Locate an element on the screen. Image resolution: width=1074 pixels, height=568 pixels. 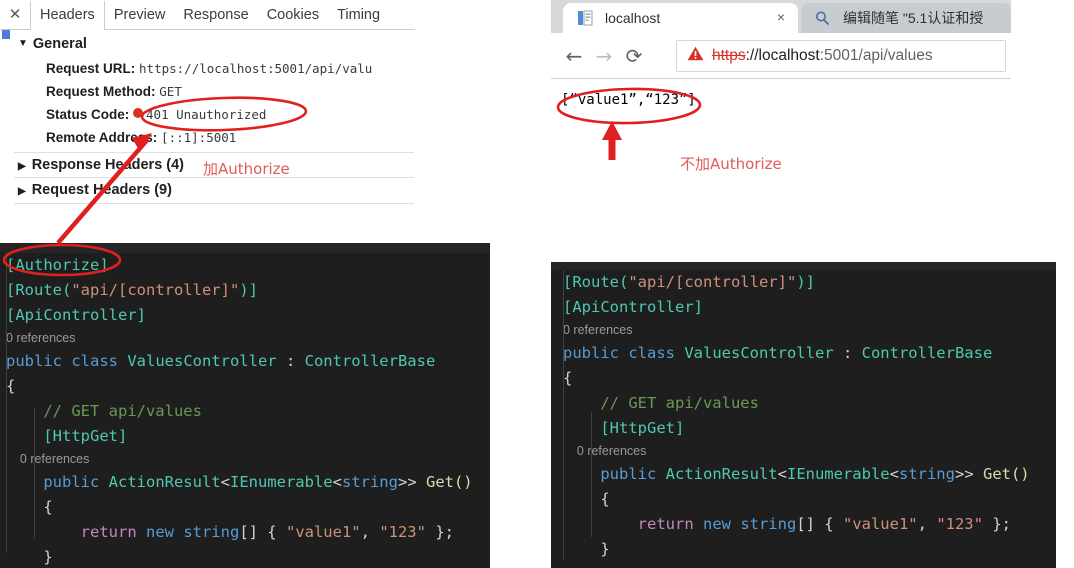
browser-page-content: [“value1”,“123”] is located at coordinates (781, 105).